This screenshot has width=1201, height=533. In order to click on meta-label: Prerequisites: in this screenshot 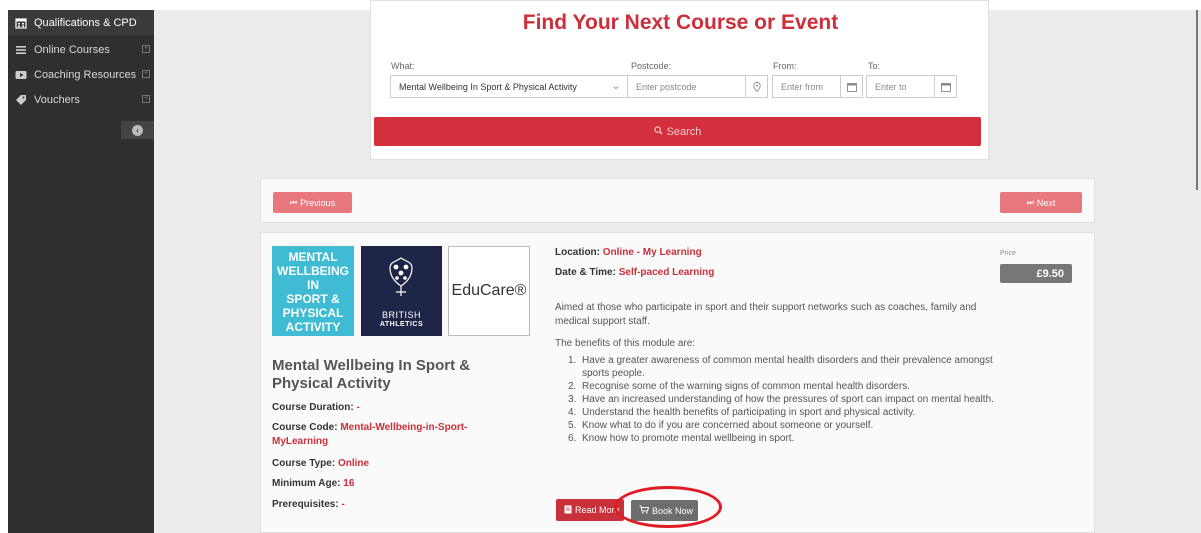, I will do `click(305, 504)`.